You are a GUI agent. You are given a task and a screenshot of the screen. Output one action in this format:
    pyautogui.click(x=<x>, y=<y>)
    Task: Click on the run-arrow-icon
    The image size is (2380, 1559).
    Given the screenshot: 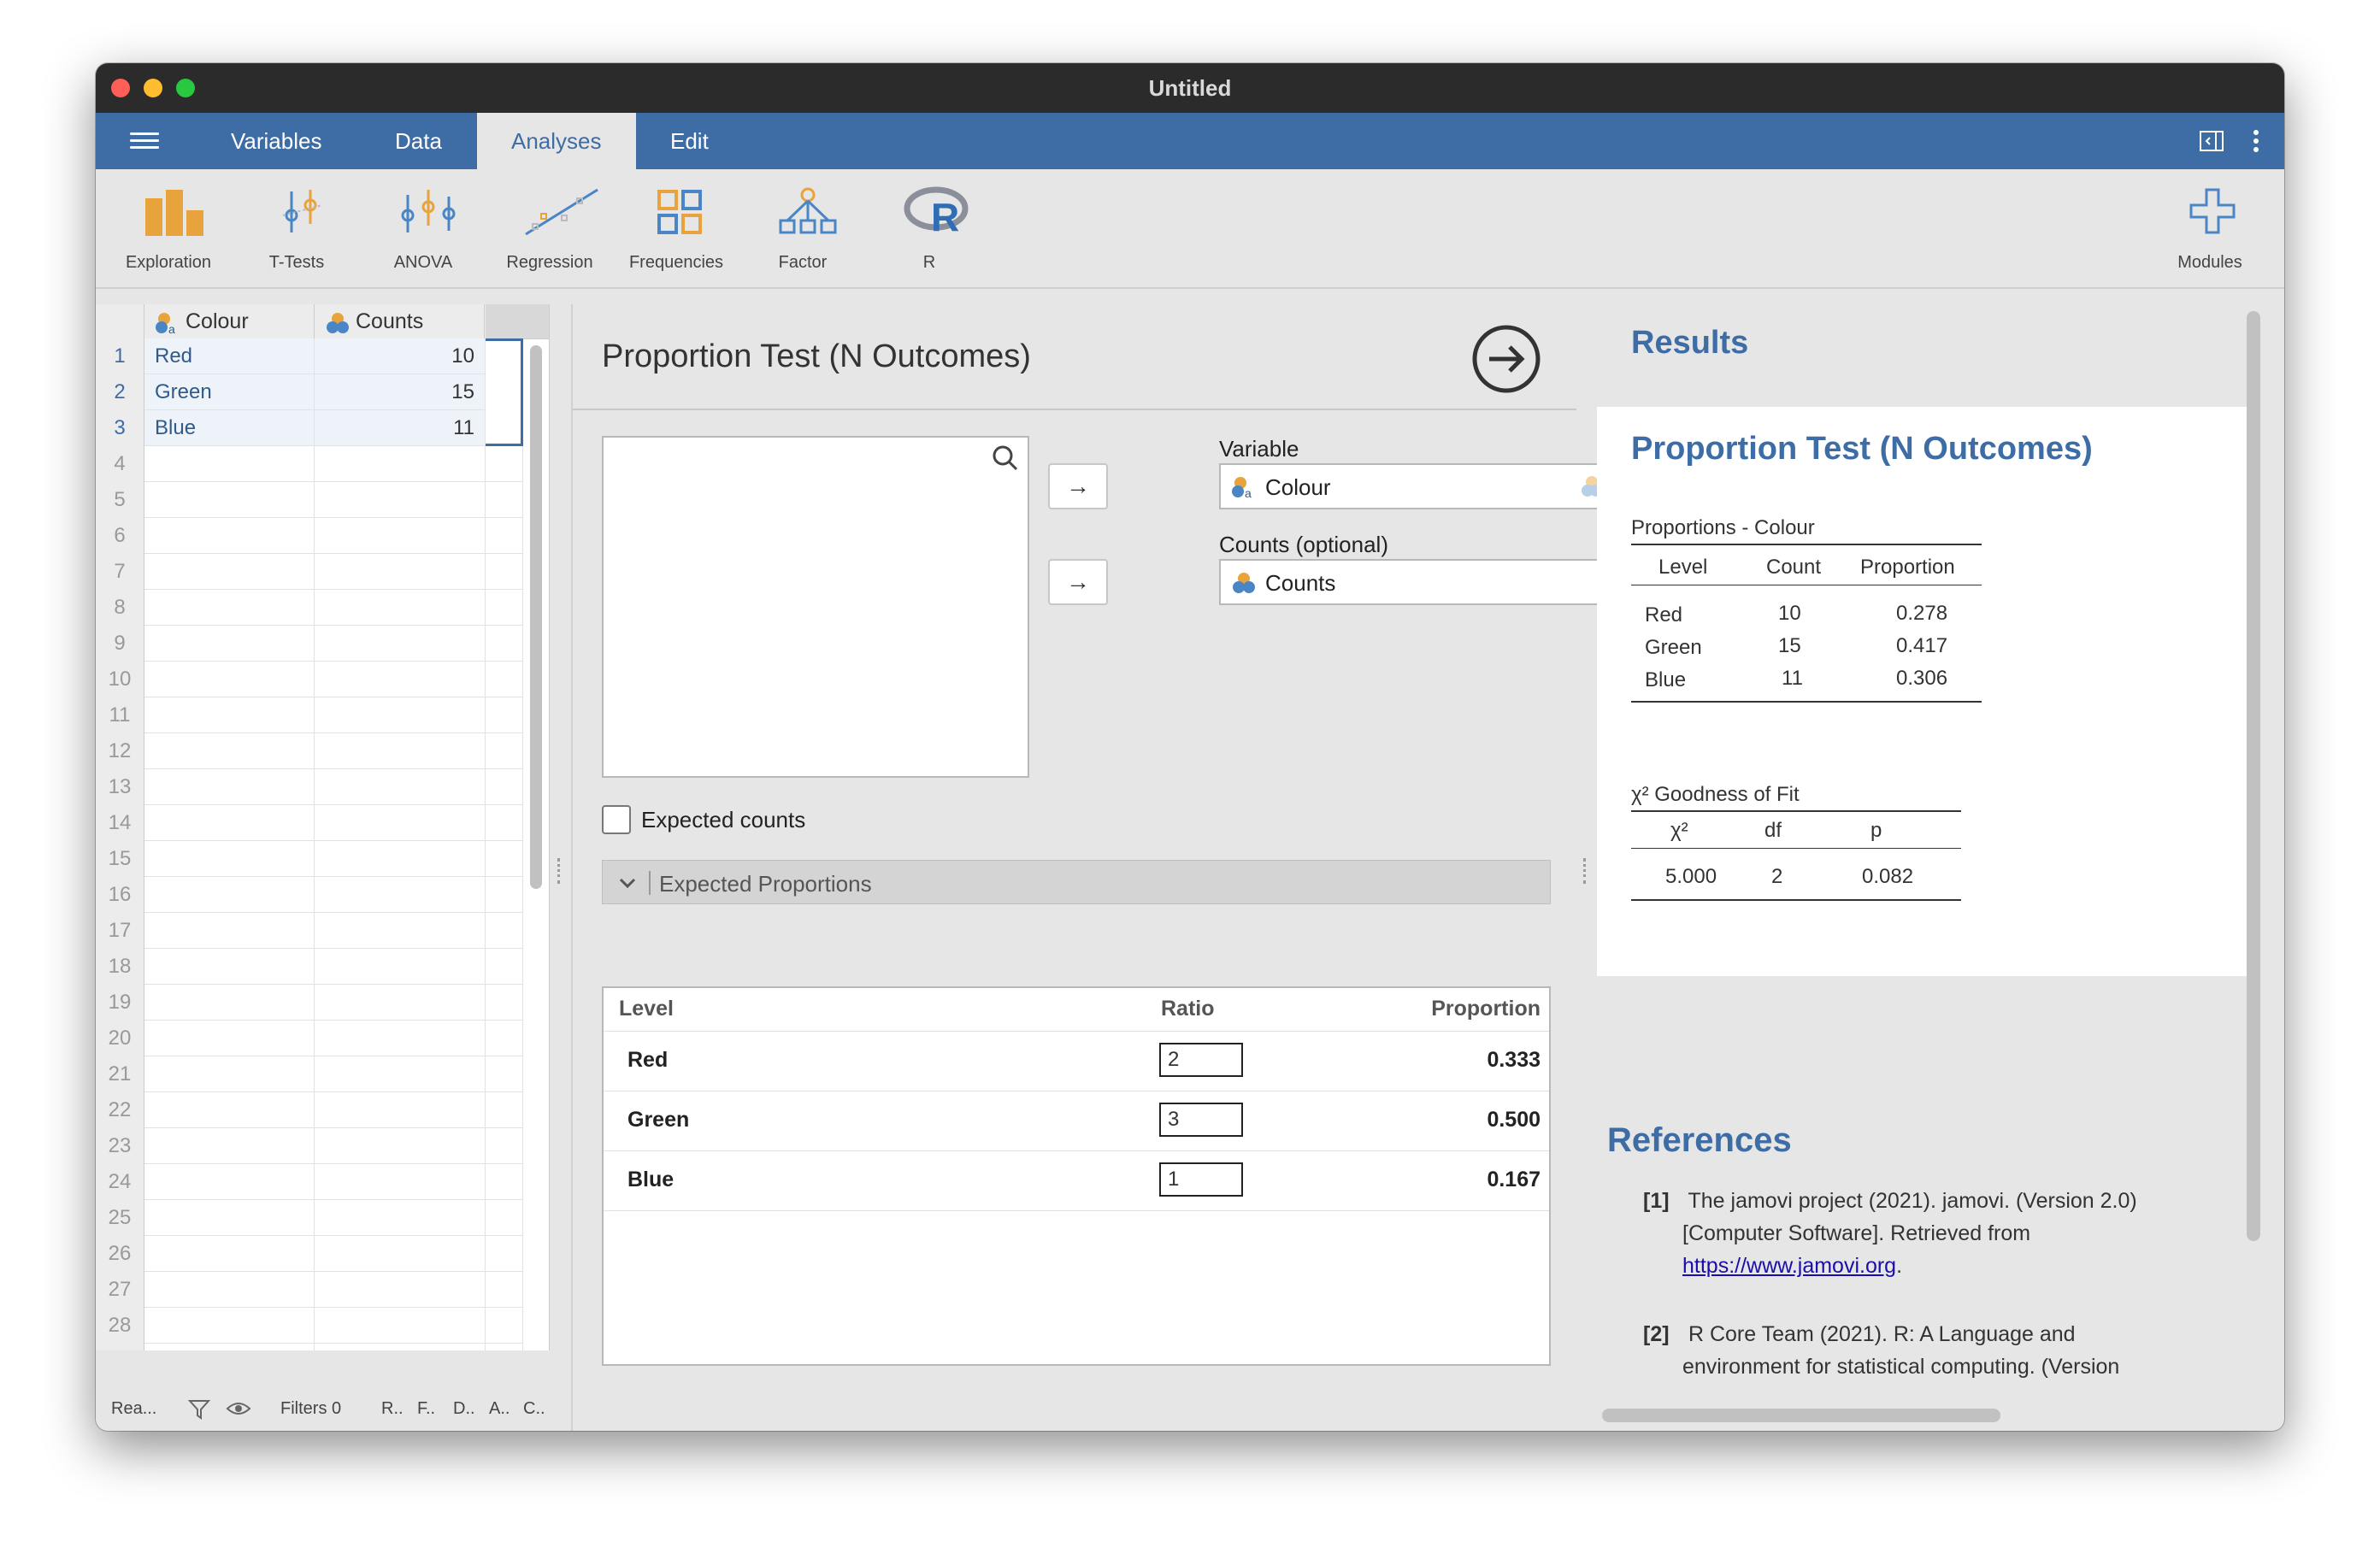 What is the action you would take?
    pyautogui.click(x=1506, y=359)
    